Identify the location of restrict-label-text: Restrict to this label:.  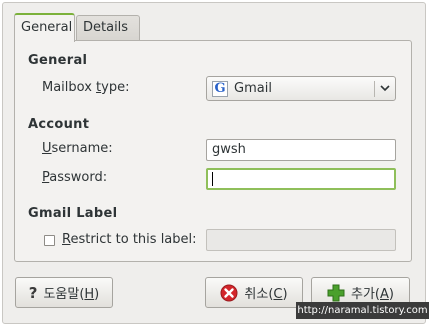
(129, 239).